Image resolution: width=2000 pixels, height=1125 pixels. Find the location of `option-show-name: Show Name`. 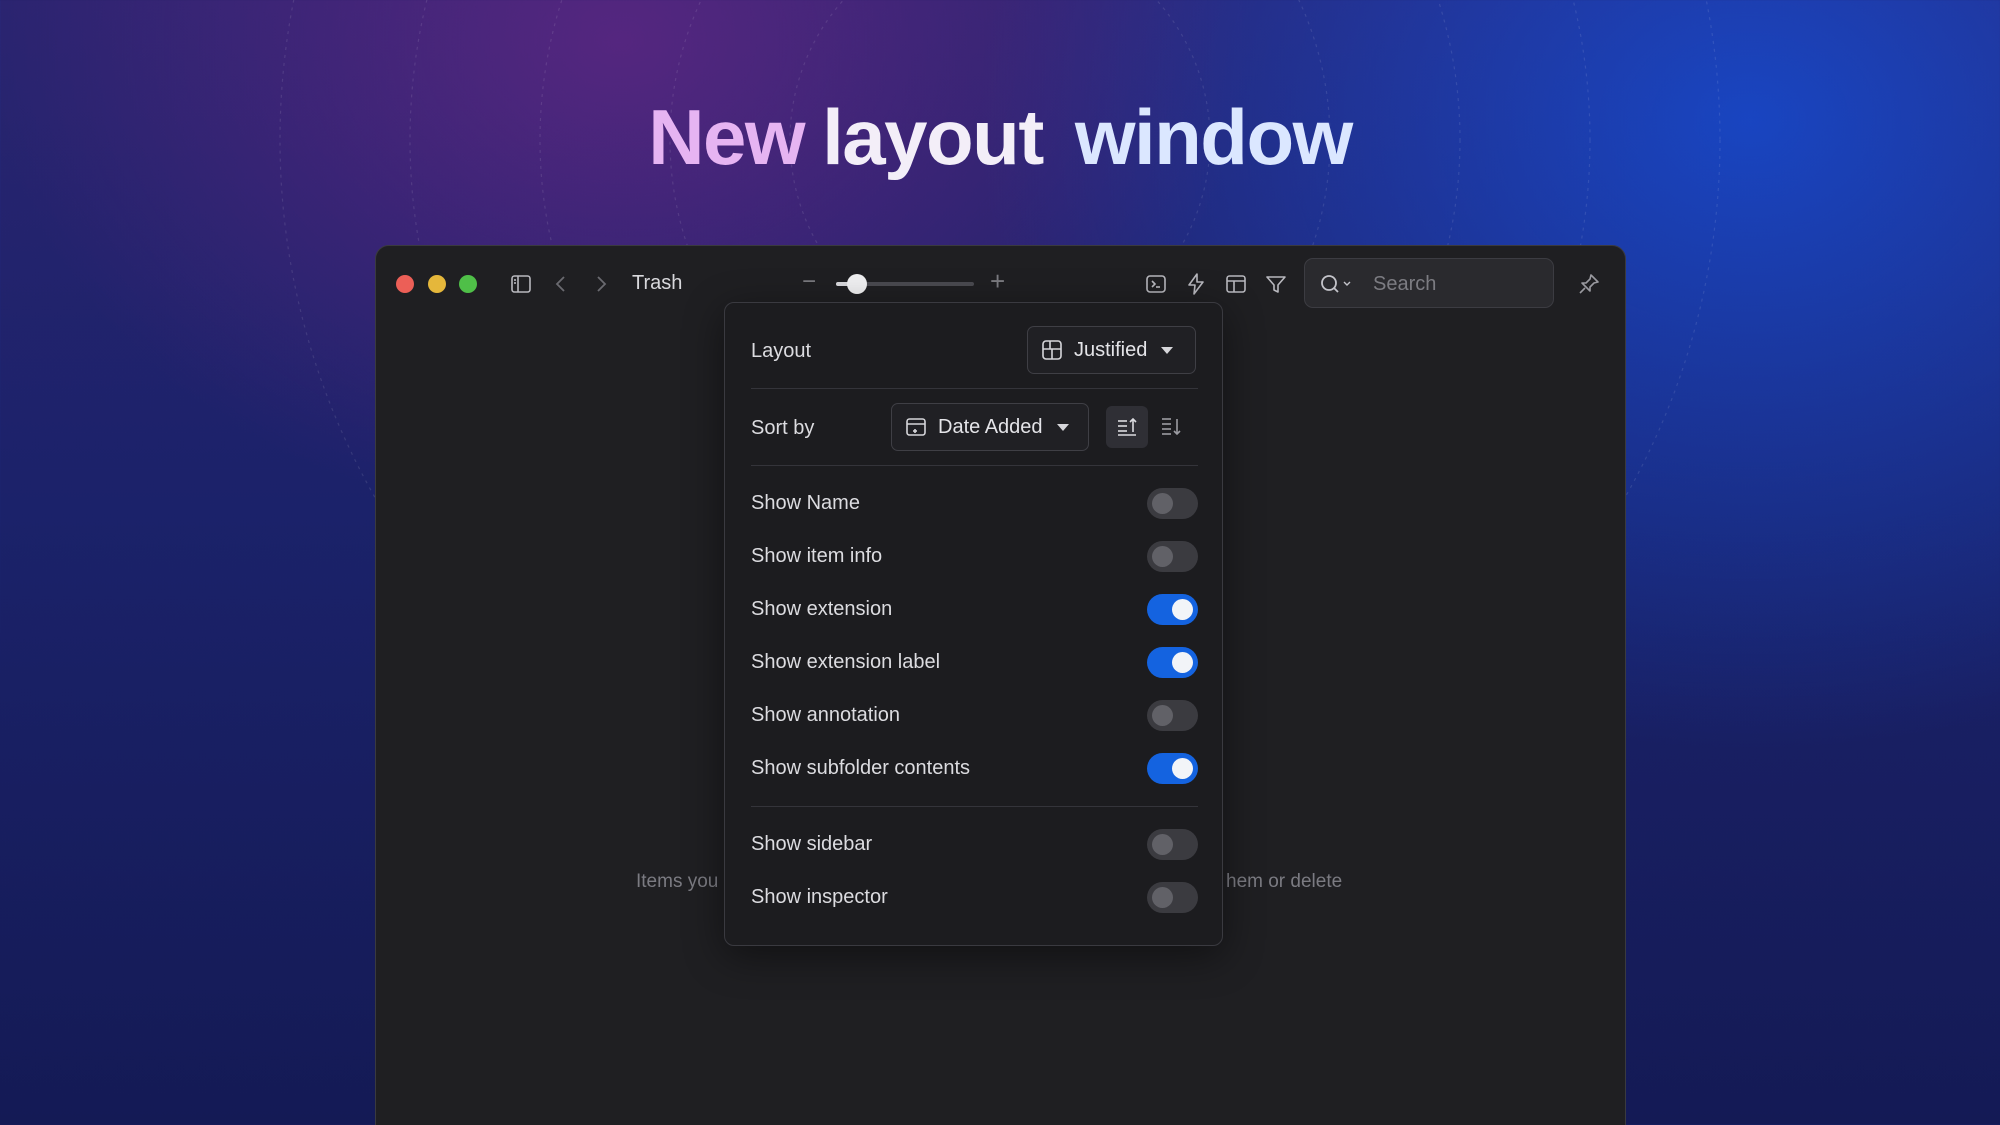

option-show-name: Show Name is located at coordinates (974, 504).